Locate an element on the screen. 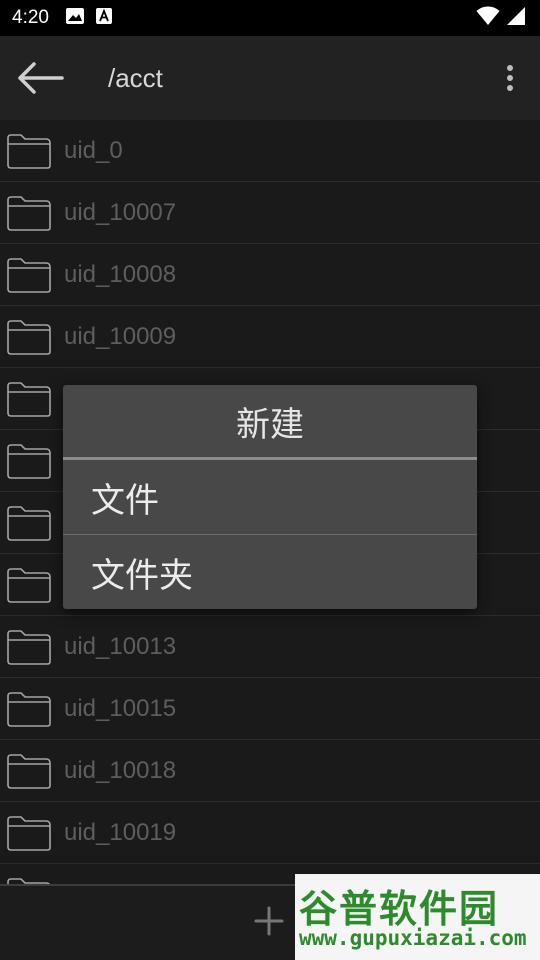  dialog-option-folder: 文件夹 is located at coordinates (270, 572).